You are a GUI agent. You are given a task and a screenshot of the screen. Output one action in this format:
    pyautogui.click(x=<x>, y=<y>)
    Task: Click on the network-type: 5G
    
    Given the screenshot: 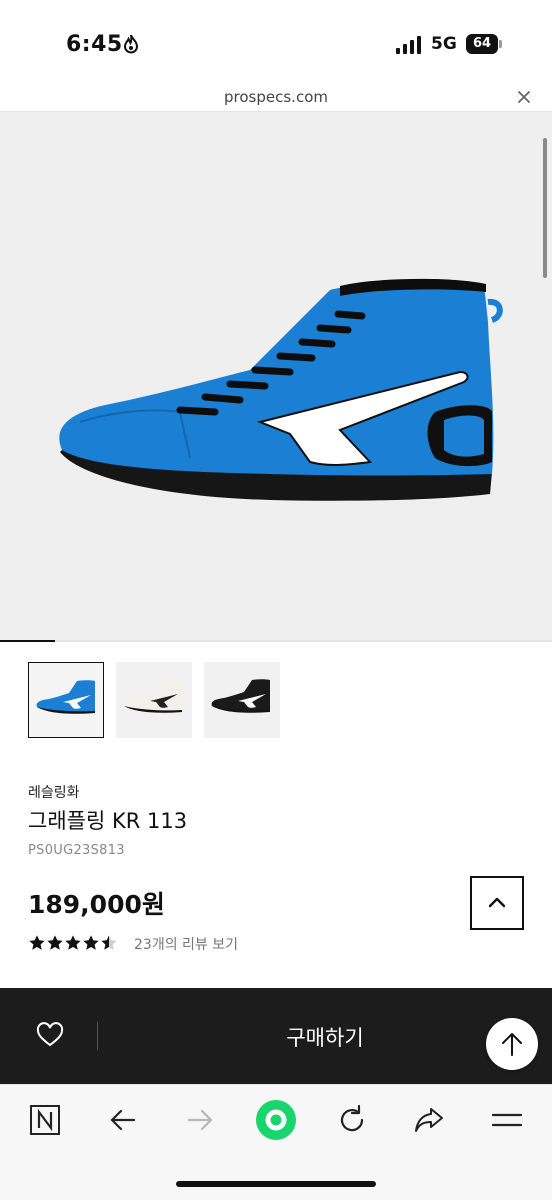 What is the action you would take?
    pyautogui.click(x=444, y=44)
    